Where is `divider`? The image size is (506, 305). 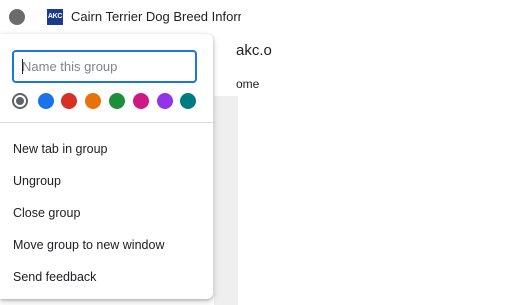 divider is located at coordinates (106, 122).